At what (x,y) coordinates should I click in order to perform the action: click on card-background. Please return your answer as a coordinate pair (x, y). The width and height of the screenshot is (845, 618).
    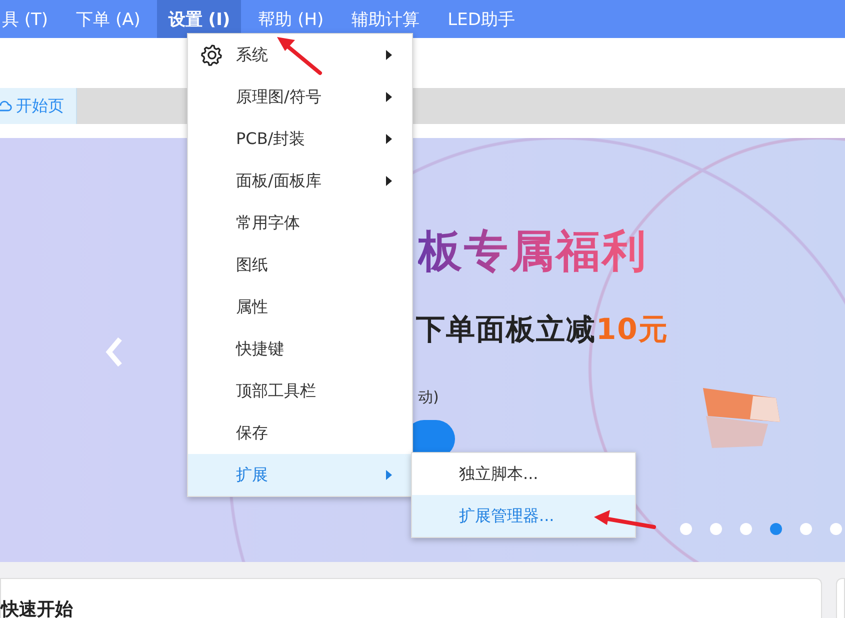
    Looking at the image, I should click on (840, 598).